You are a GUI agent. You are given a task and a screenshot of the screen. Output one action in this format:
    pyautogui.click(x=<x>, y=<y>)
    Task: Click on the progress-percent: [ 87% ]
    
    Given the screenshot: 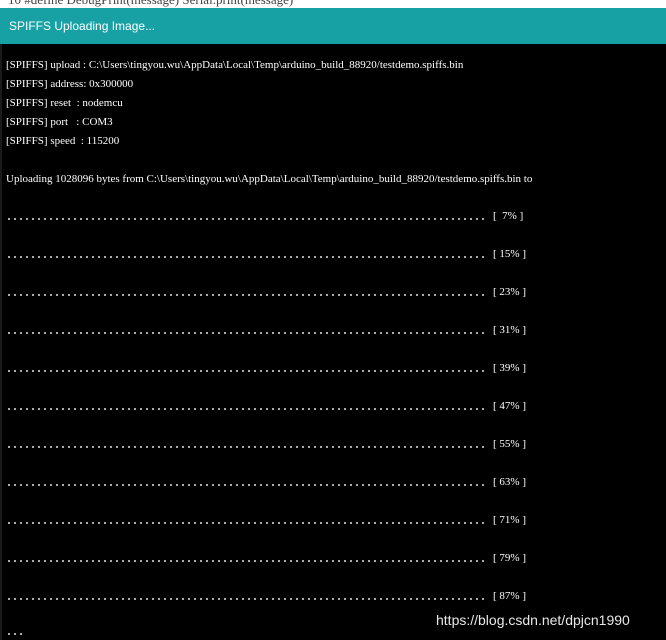 What is the action you would take?
    pyautogui.click(x=509, y=596)
    